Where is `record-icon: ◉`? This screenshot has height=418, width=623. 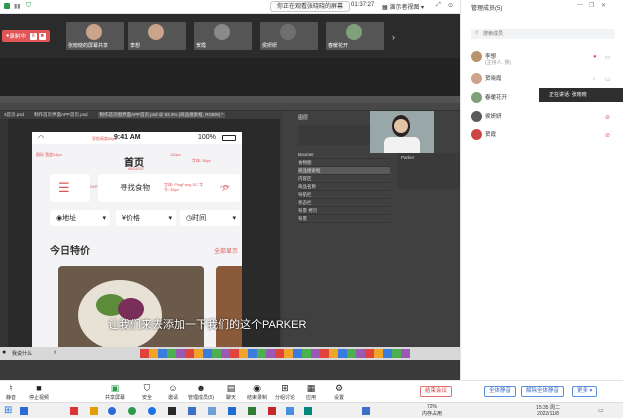 record-icon: ◉ is located at coordinates (257, 388).